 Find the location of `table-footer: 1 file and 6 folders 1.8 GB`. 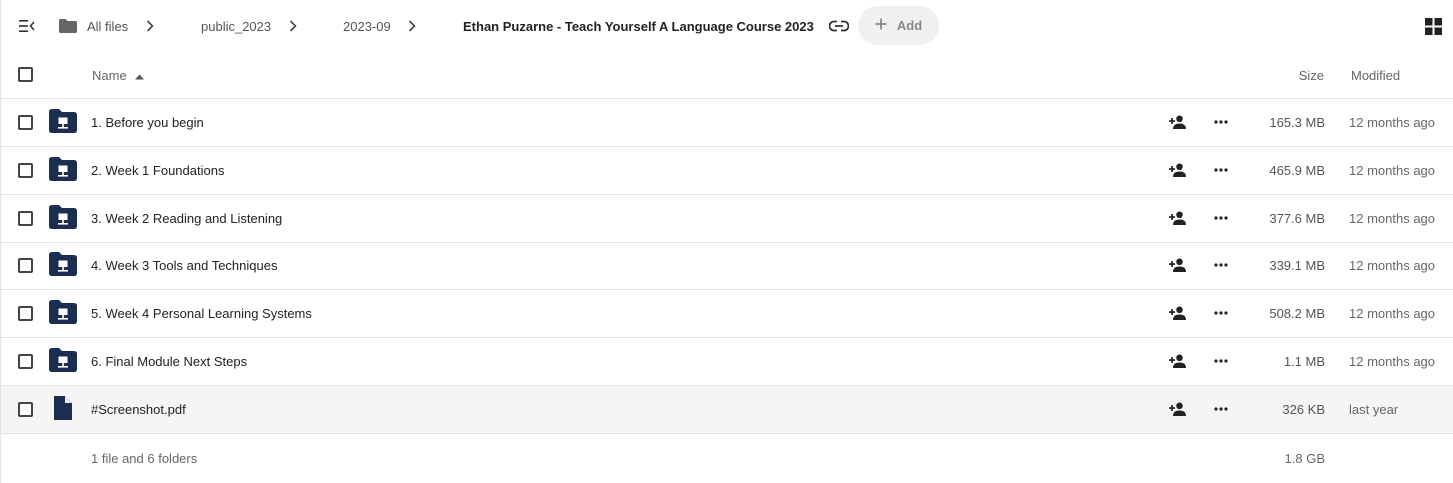

table-footer: 1 file and 6 folders 1.8 GB is located at coordinates (727, 458).